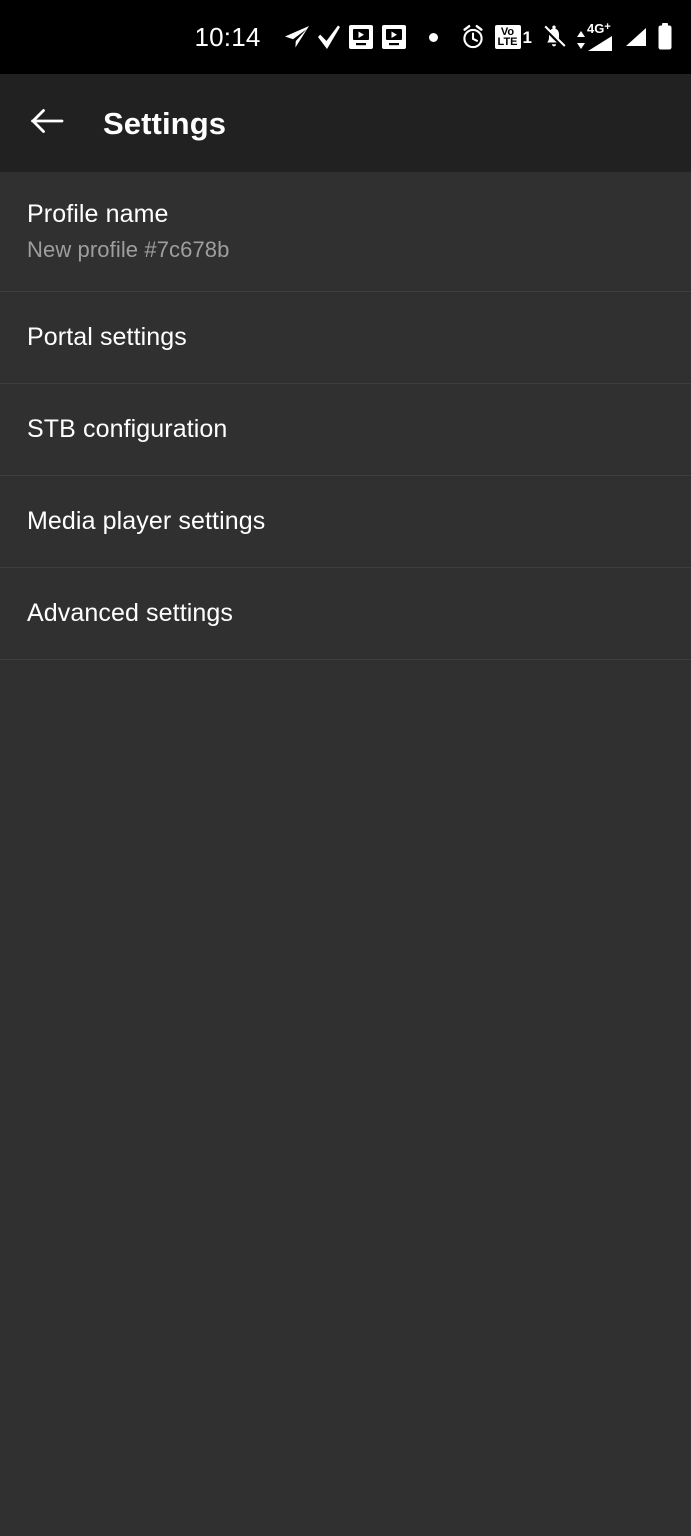 The width and height of the screenshot is (691, 1536). I want to click on screen-cast-play-icon, so click(361, 37).